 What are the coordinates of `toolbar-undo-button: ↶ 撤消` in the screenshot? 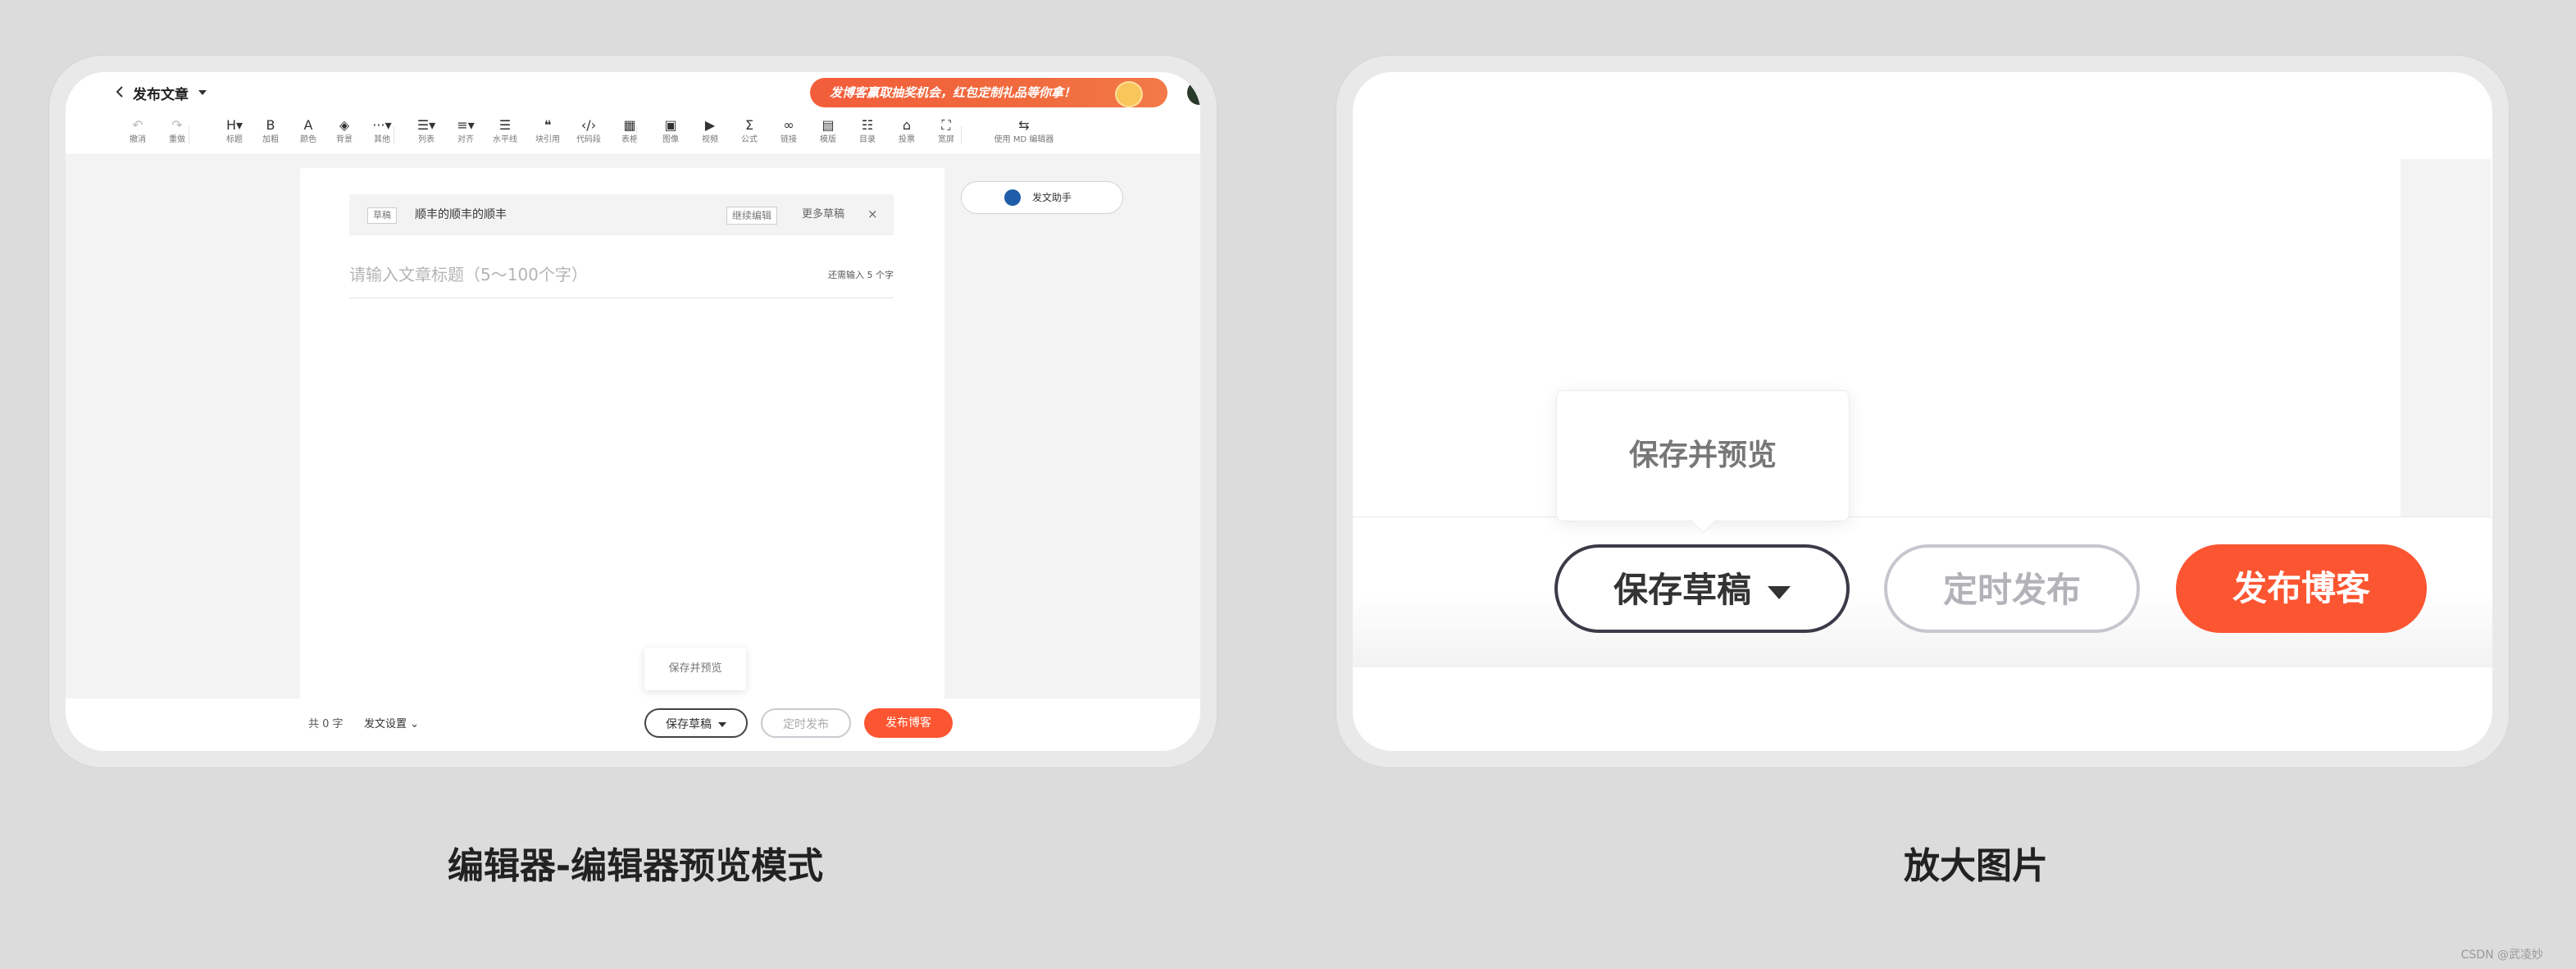 It's located at (138, 131).